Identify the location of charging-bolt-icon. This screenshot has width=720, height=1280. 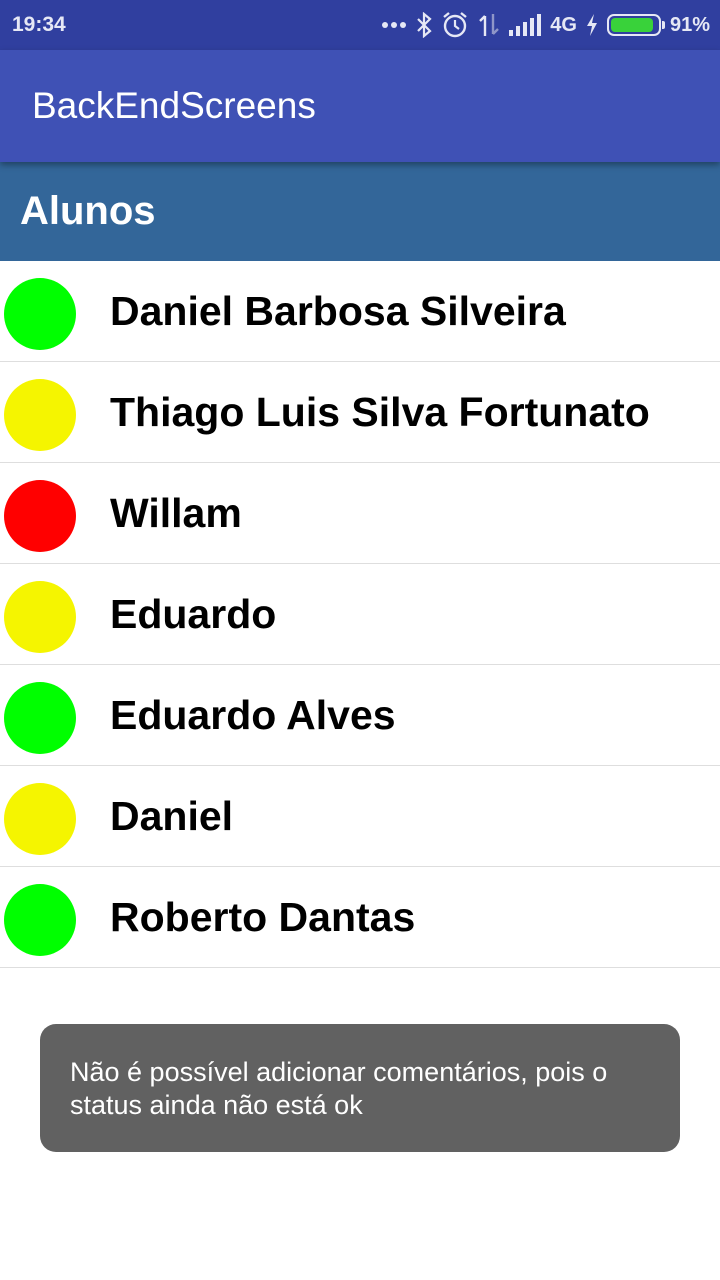
(592, 25).